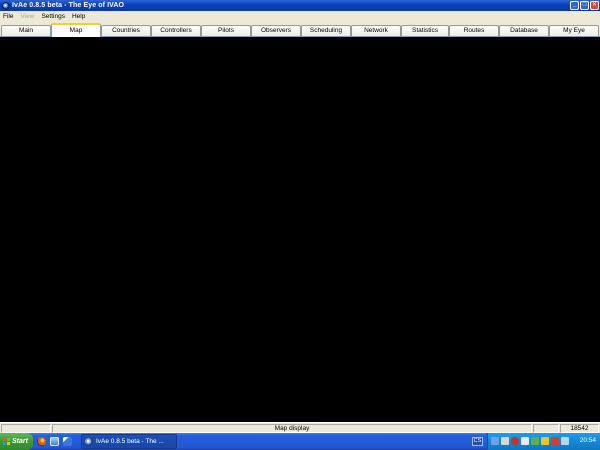 Image resolution: width=600 pixels, height=450 pixels. What do you see at coordinates (565, 441) in the screenshot?
I see `connection-icon` at bounding box center [565, 441].